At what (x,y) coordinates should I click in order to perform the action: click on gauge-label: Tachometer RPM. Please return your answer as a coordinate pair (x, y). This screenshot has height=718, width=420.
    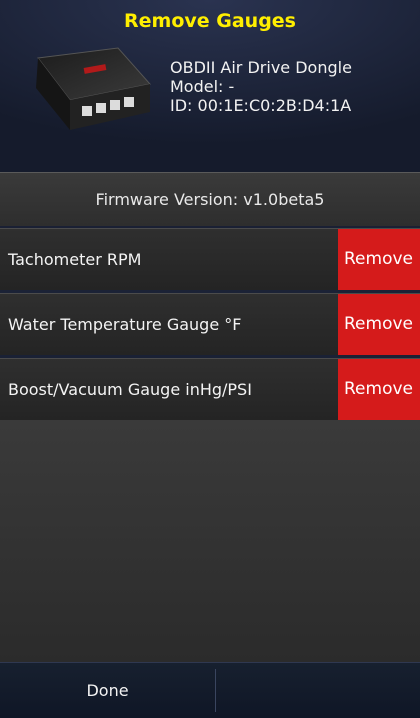
    Looking at the image, I should click on (75, 259).